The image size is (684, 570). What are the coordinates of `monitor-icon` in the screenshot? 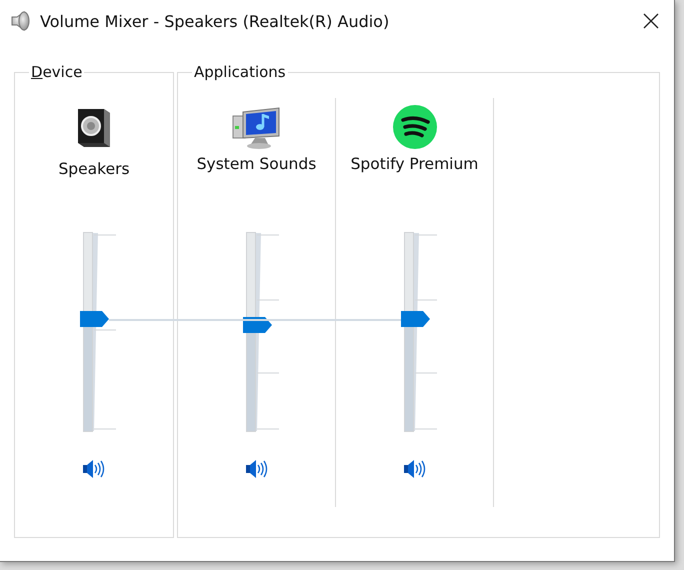 It's located at (256, 128).